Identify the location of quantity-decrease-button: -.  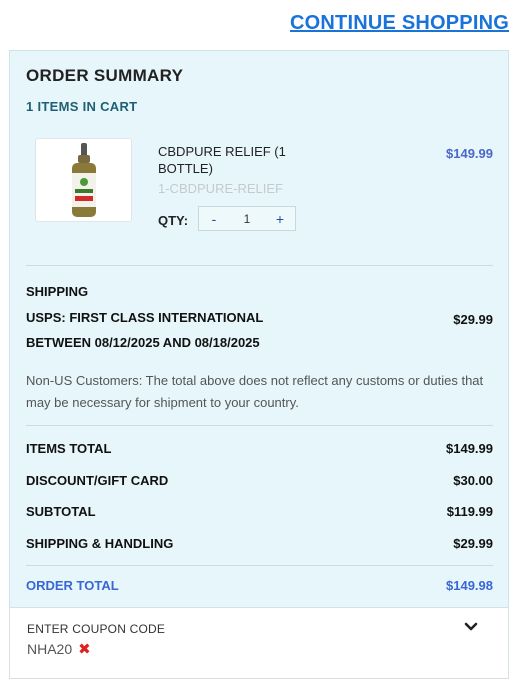
(214, 219).